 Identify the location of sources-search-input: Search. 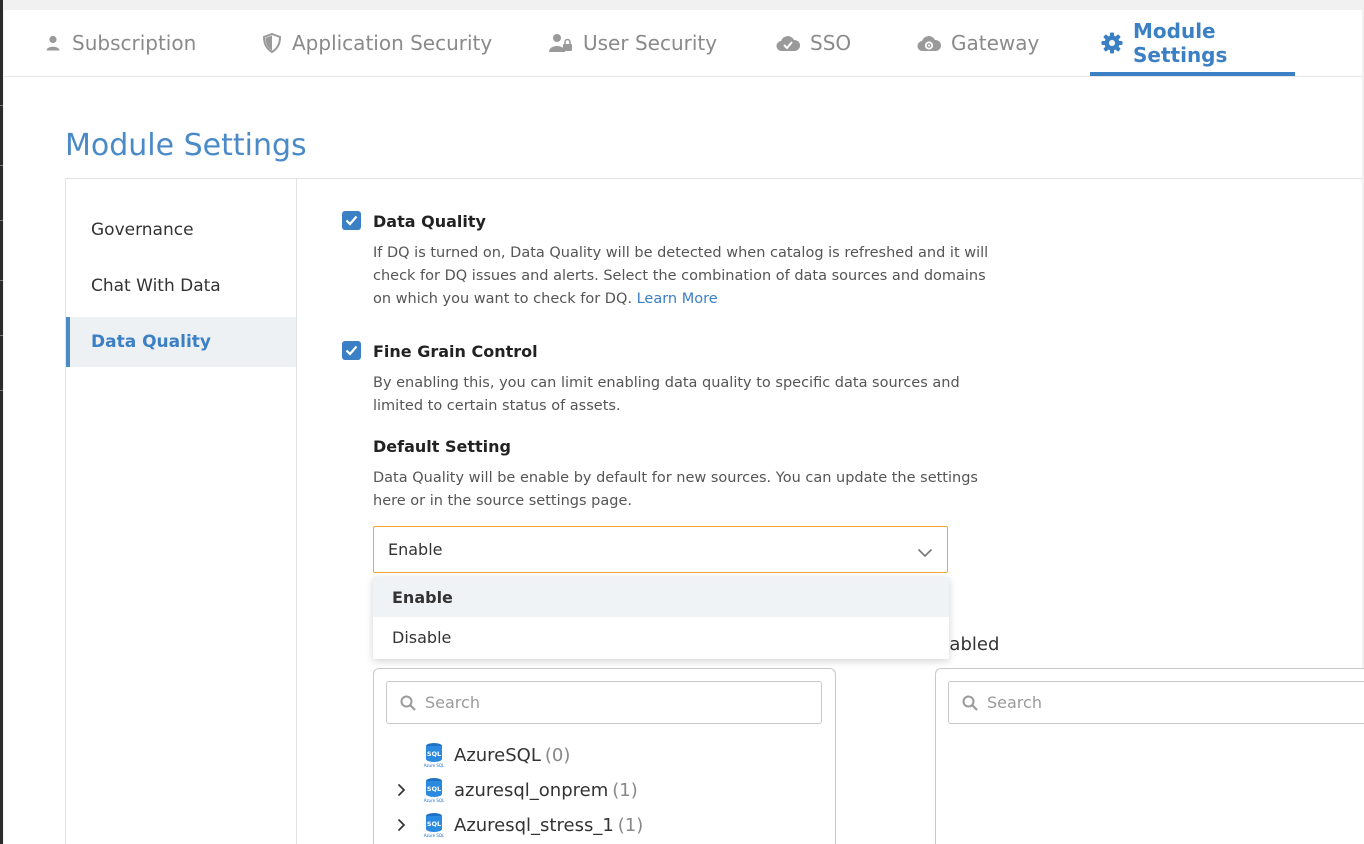
(604, 702).